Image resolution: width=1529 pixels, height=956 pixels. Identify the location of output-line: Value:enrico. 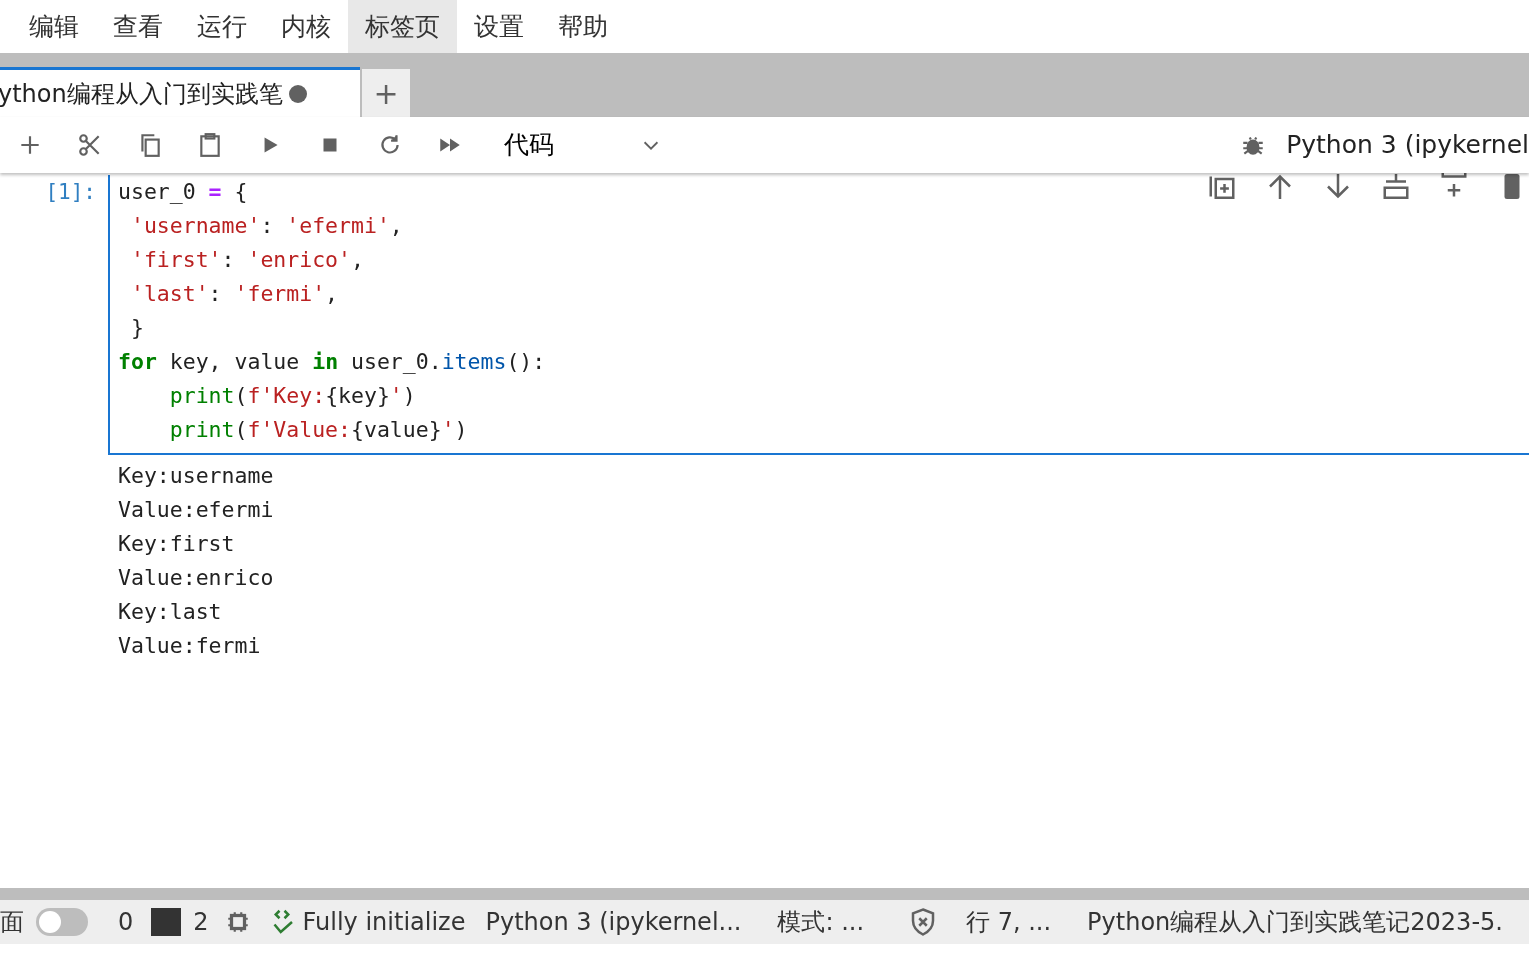
(196, 578).